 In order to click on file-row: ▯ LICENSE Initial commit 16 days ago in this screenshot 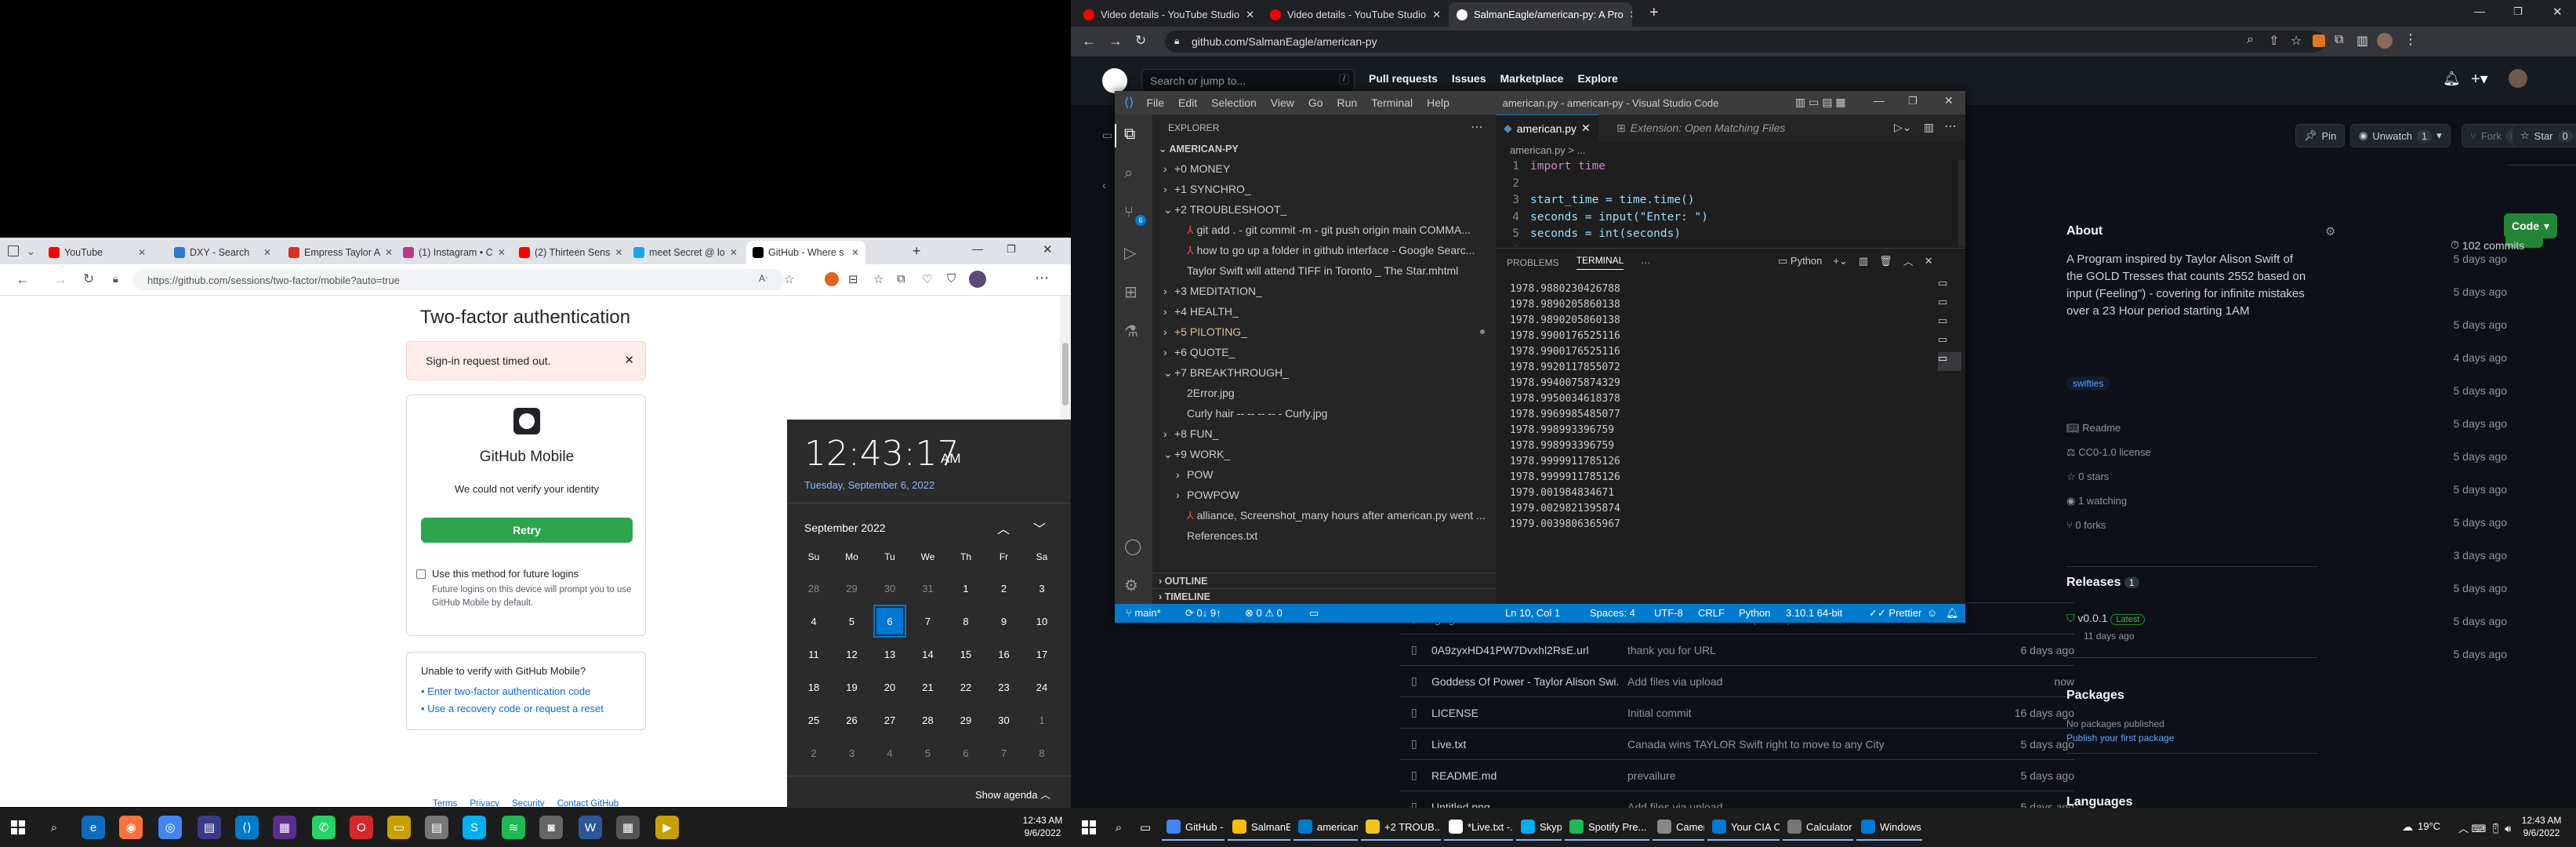, I will do `click(1737, 712)`.